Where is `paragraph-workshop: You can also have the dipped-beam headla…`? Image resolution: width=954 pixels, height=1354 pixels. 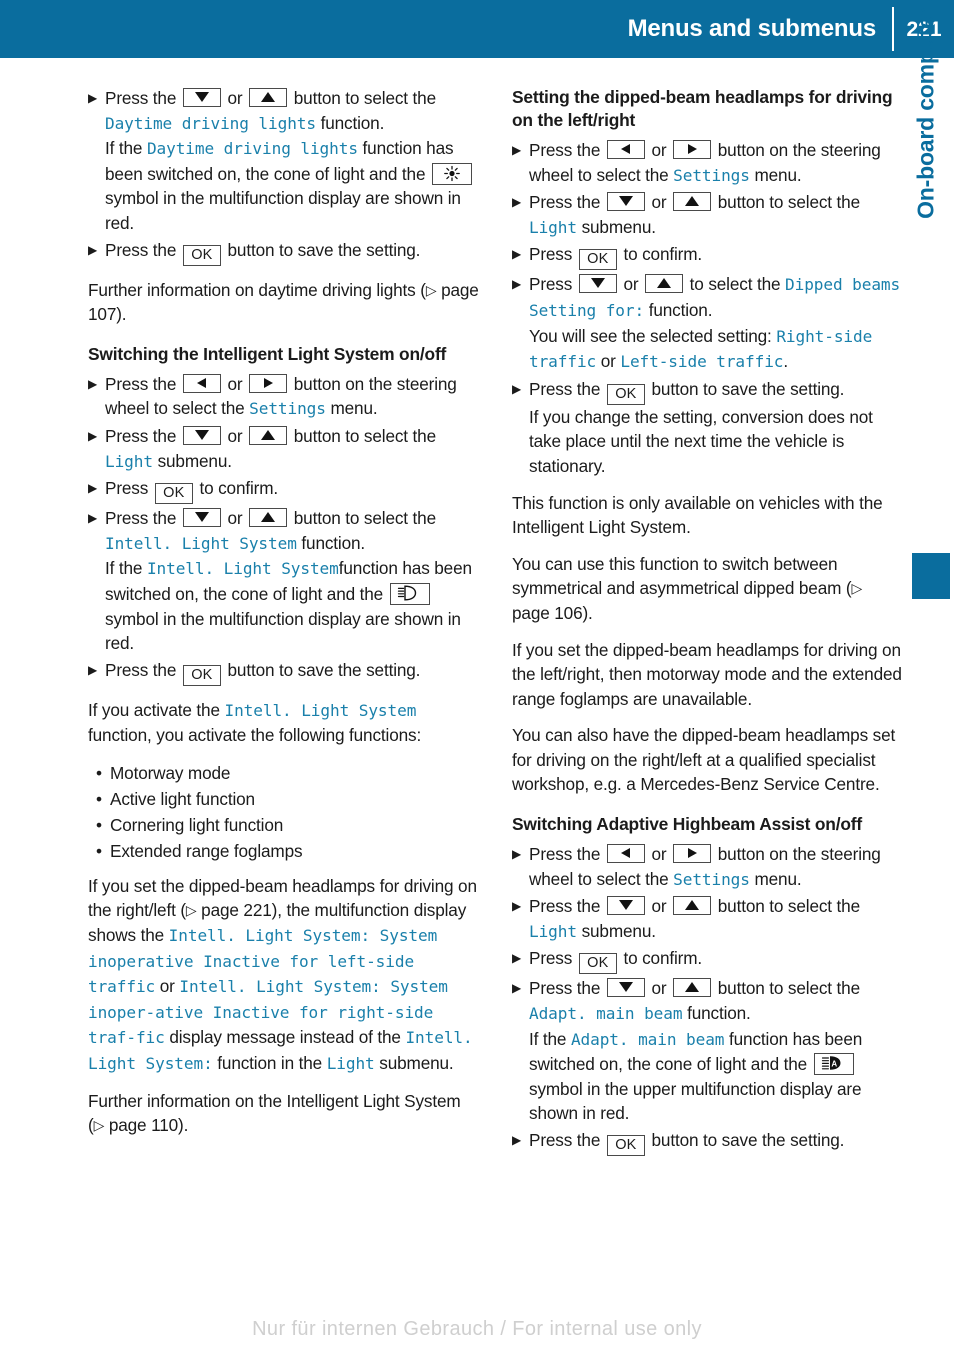
paragraph-workshop: You can also have the dipped-beam headla… is located at coordinates (704, 760).